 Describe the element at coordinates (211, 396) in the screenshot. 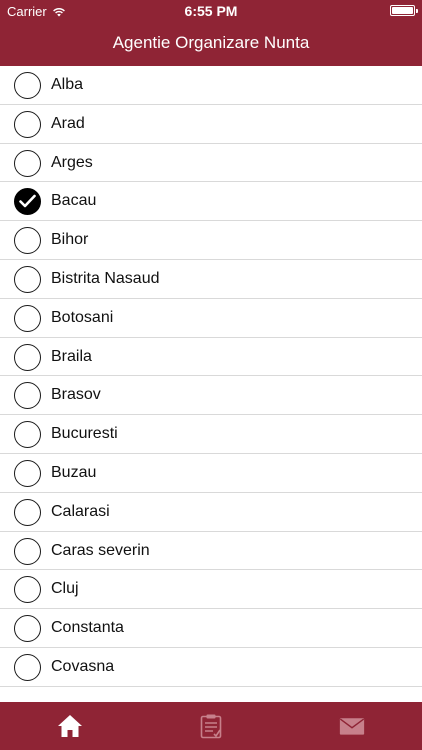

I see `list-item: Brasov` at that location.